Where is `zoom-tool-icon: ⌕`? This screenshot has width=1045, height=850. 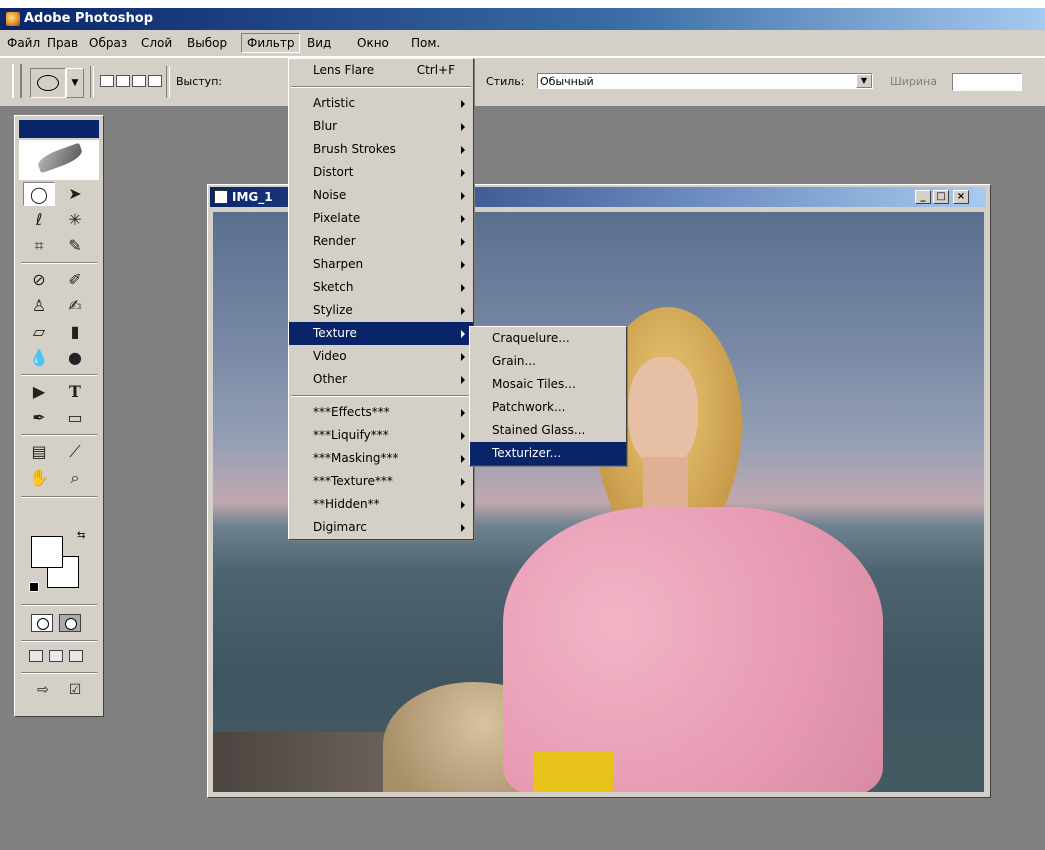 zoom-tool-icon: ⌕ is located at coordinates (75, 478).